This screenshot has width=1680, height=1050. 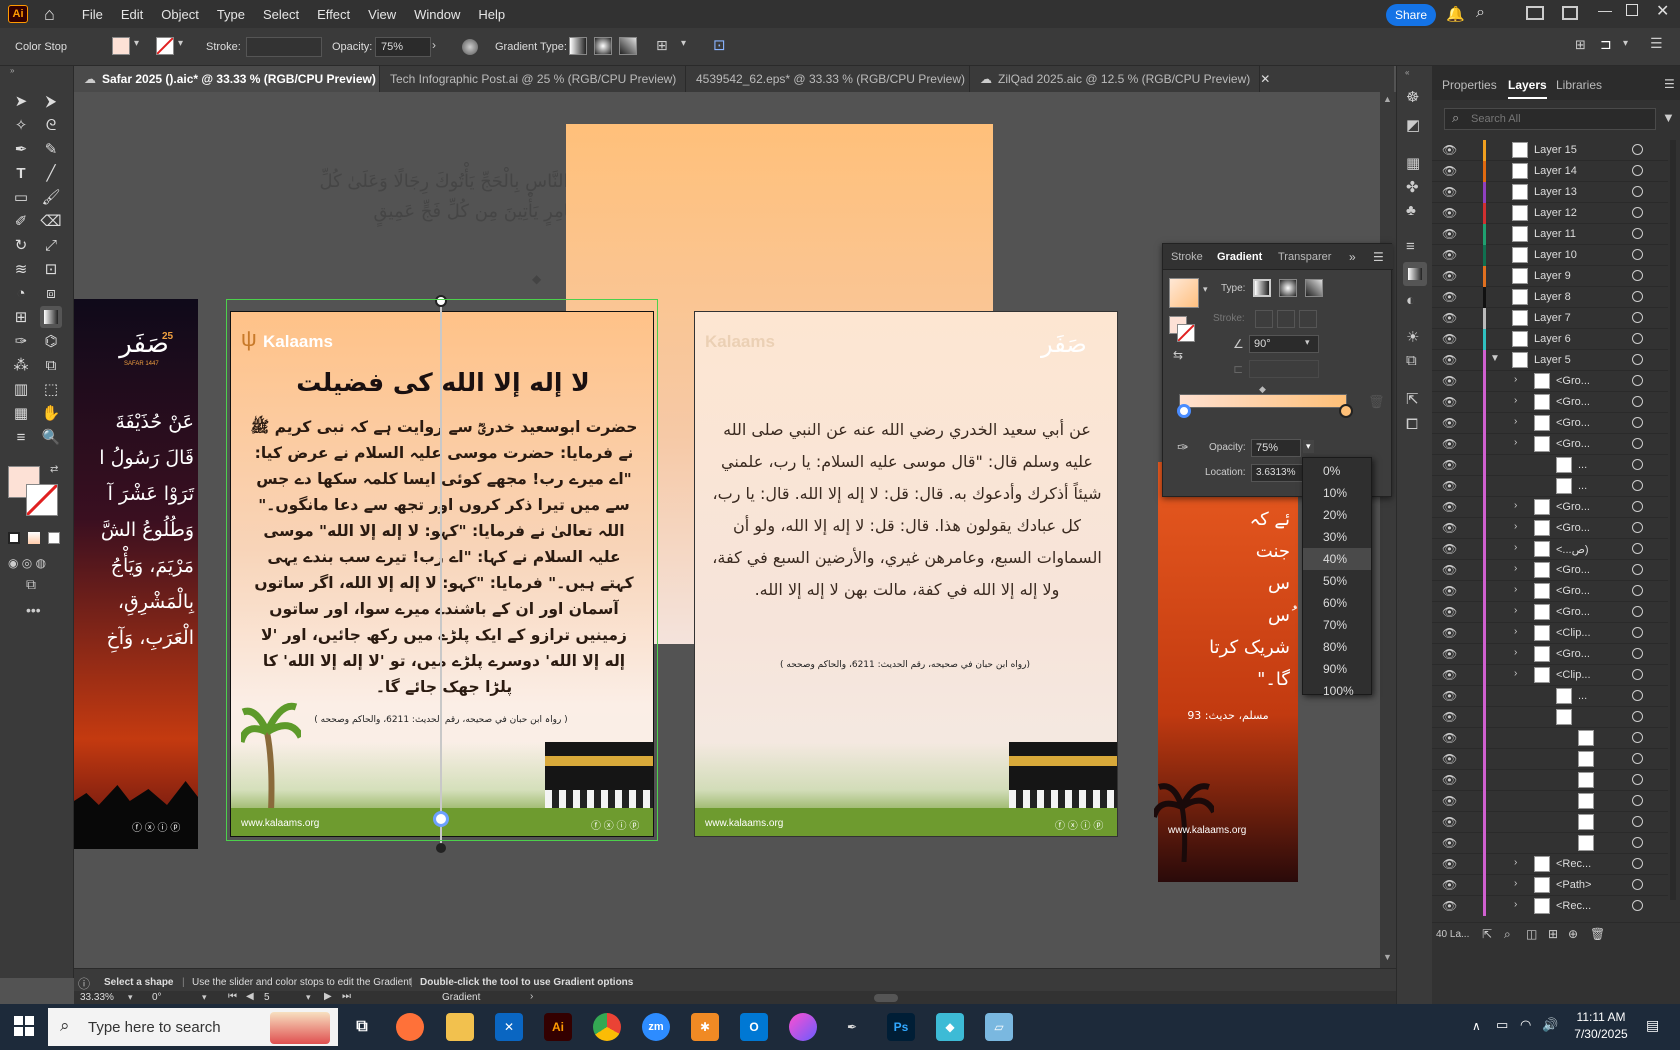 What do you see at coordinates (1288, 288) in the screenshot?
I see `radial-type-icon` at bounding box center [1288, 288].